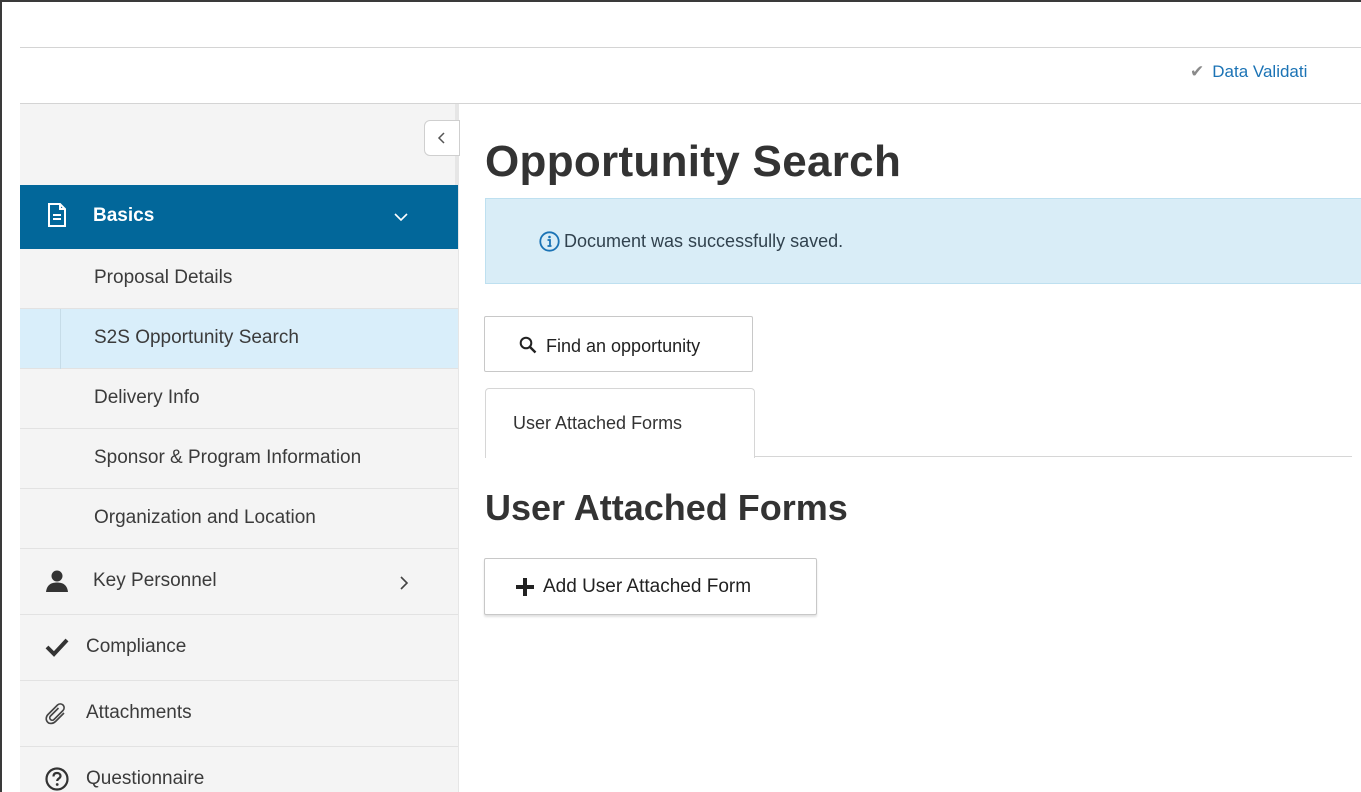 The width and height of the screenshot is (1361, 792). I want to click on sidebar-item-label: Basics, so click(124, 215).